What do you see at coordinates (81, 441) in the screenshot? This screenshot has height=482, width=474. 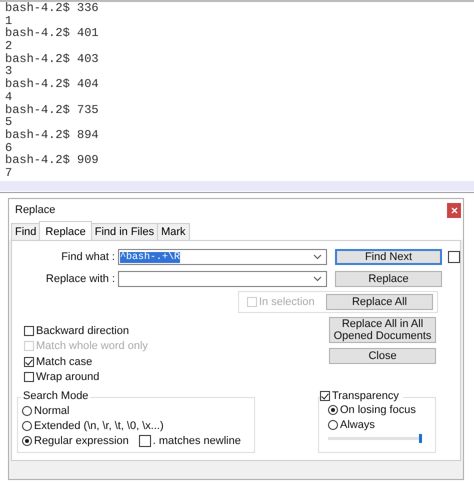 I see `radio-label: Regular expression` at bounding box center [81, 441].